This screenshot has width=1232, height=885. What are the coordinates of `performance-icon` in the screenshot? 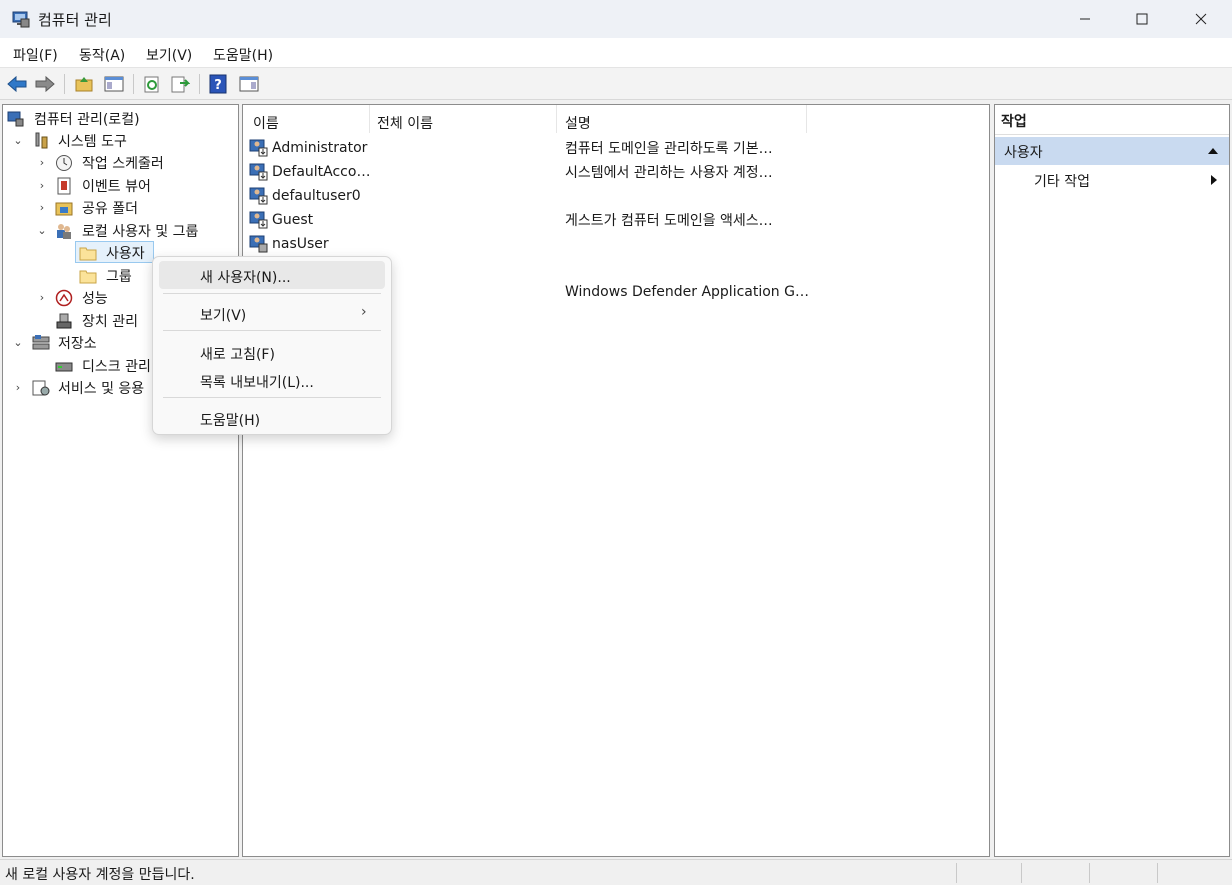 It's located at (64, 298).